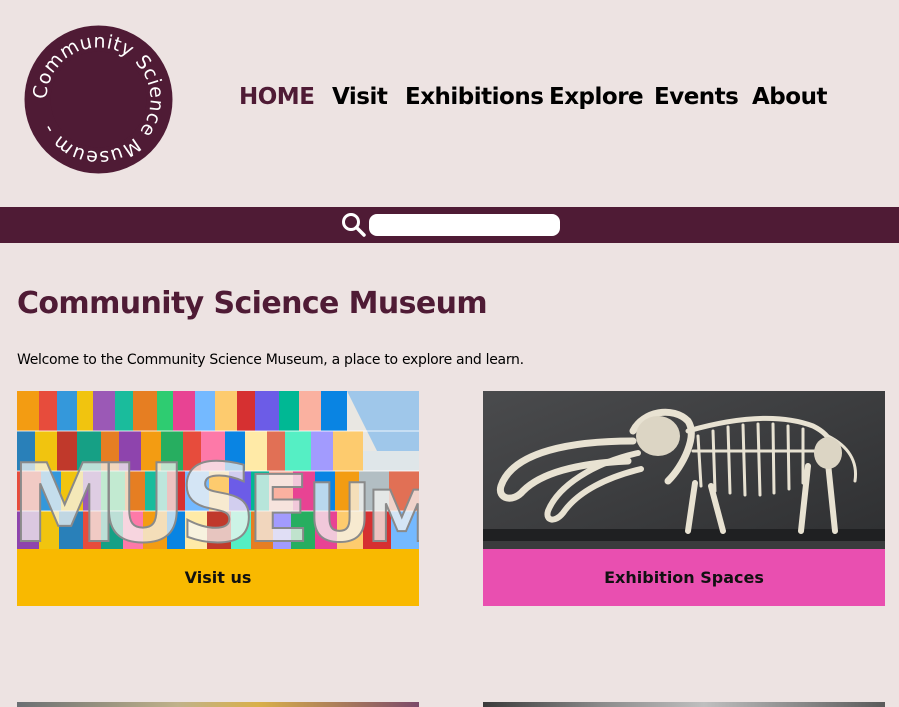 This screenshot has height=707, width=899. I want to click on exhibition-spaces-label: Exhibition Spaces, so click(684, 577).